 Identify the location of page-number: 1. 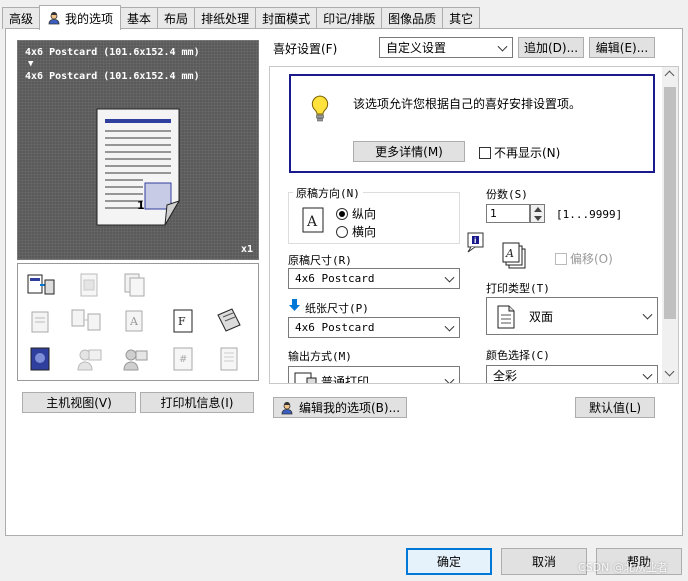
(141, 205).